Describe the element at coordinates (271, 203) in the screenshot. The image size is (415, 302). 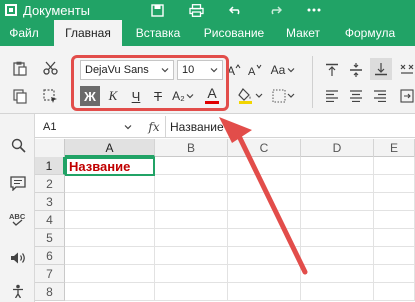
I see `callout-arrow-shaft` at that location.